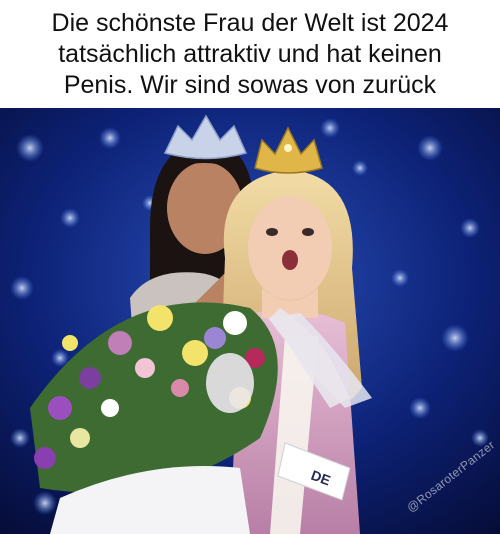  What do you see at coordinates (250, 22) in the screenshot?
I see `caption-line-1: Die schönste Frau der Welt ist 2024` at bounding box center [250, 22].